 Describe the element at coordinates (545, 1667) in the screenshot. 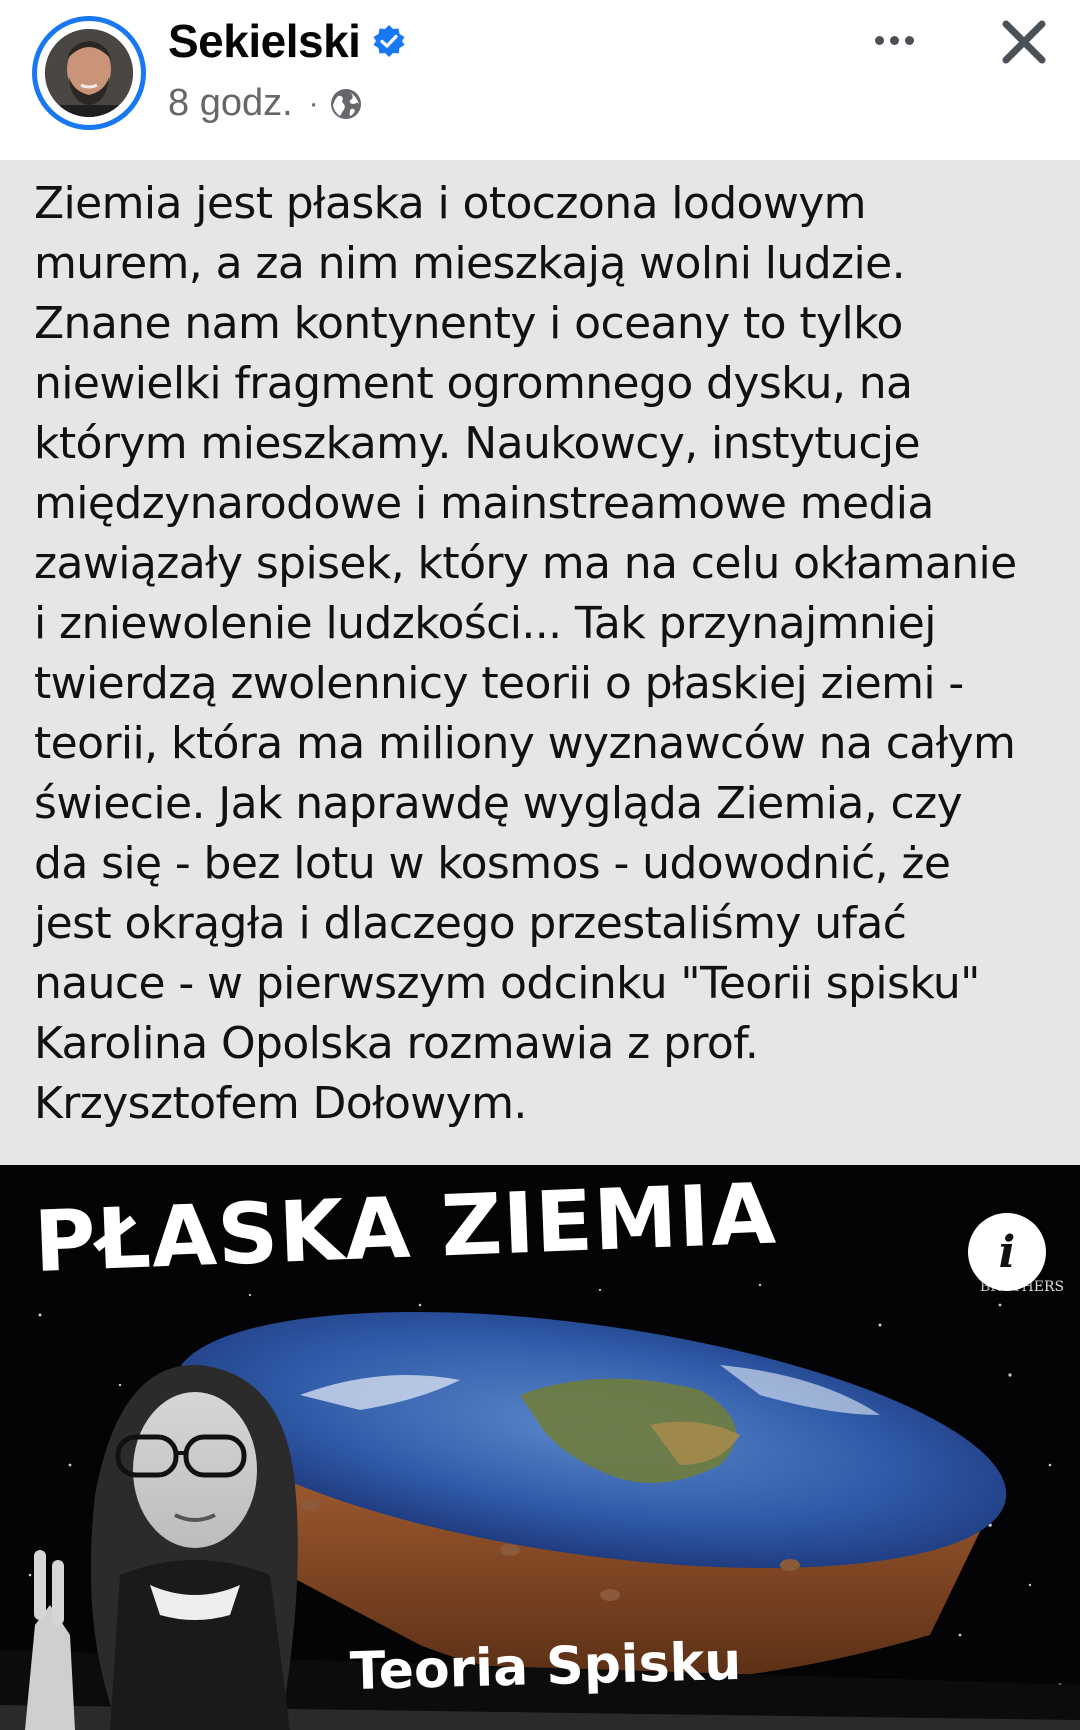

I see `media-subtitle: Teoria Spisku` at that location.